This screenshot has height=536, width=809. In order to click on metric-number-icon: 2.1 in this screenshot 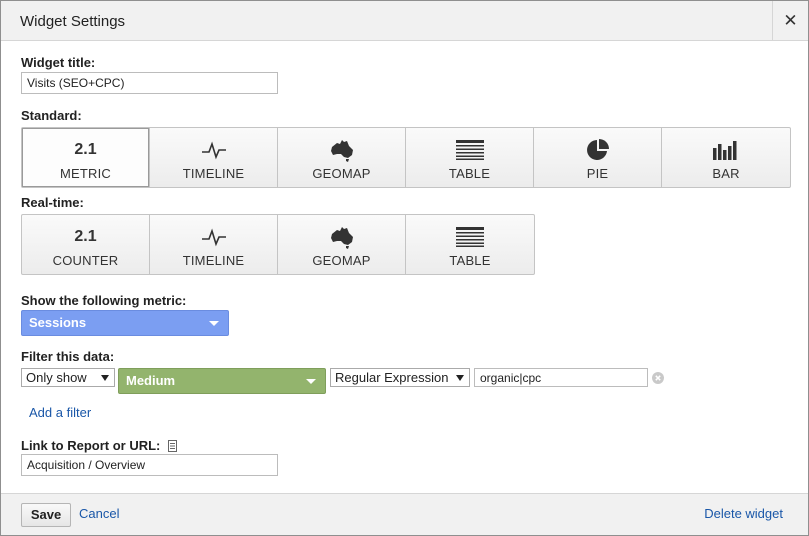, I will do `click(85, 149)`.